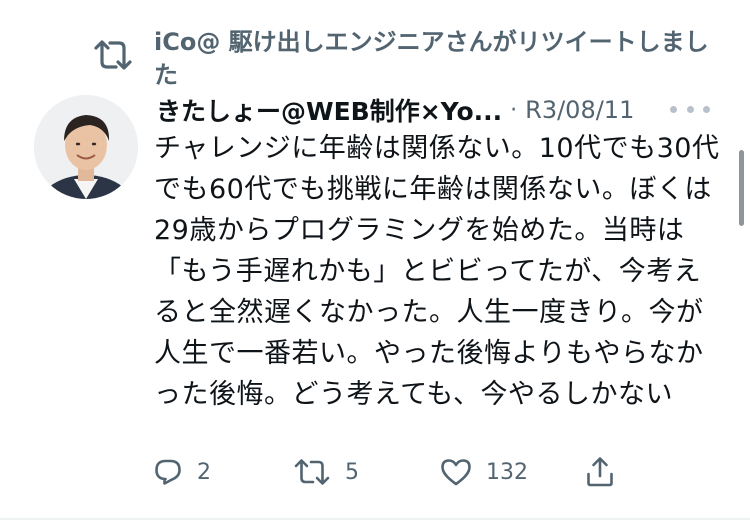 The height and width of the screenshot is (520, 750). Describe the element at coordinates (438, 59) in the screenshot. I see `retweeted-by-text: iCo@ 駆け出しエンジニアさんがリツイートしました` at that location.